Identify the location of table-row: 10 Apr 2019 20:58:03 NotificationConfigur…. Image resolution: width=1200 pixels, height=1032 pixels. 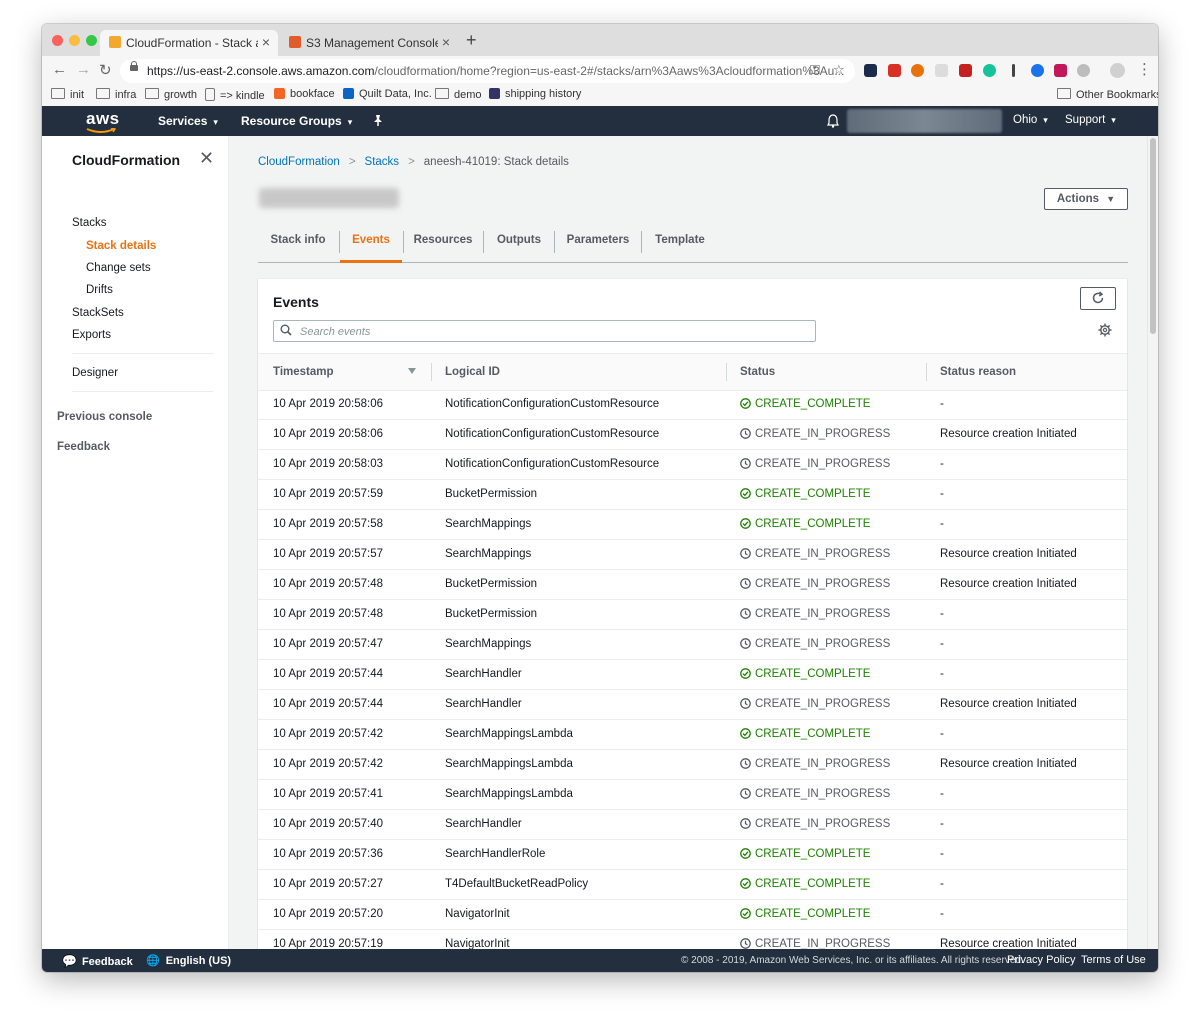
(692, 465).